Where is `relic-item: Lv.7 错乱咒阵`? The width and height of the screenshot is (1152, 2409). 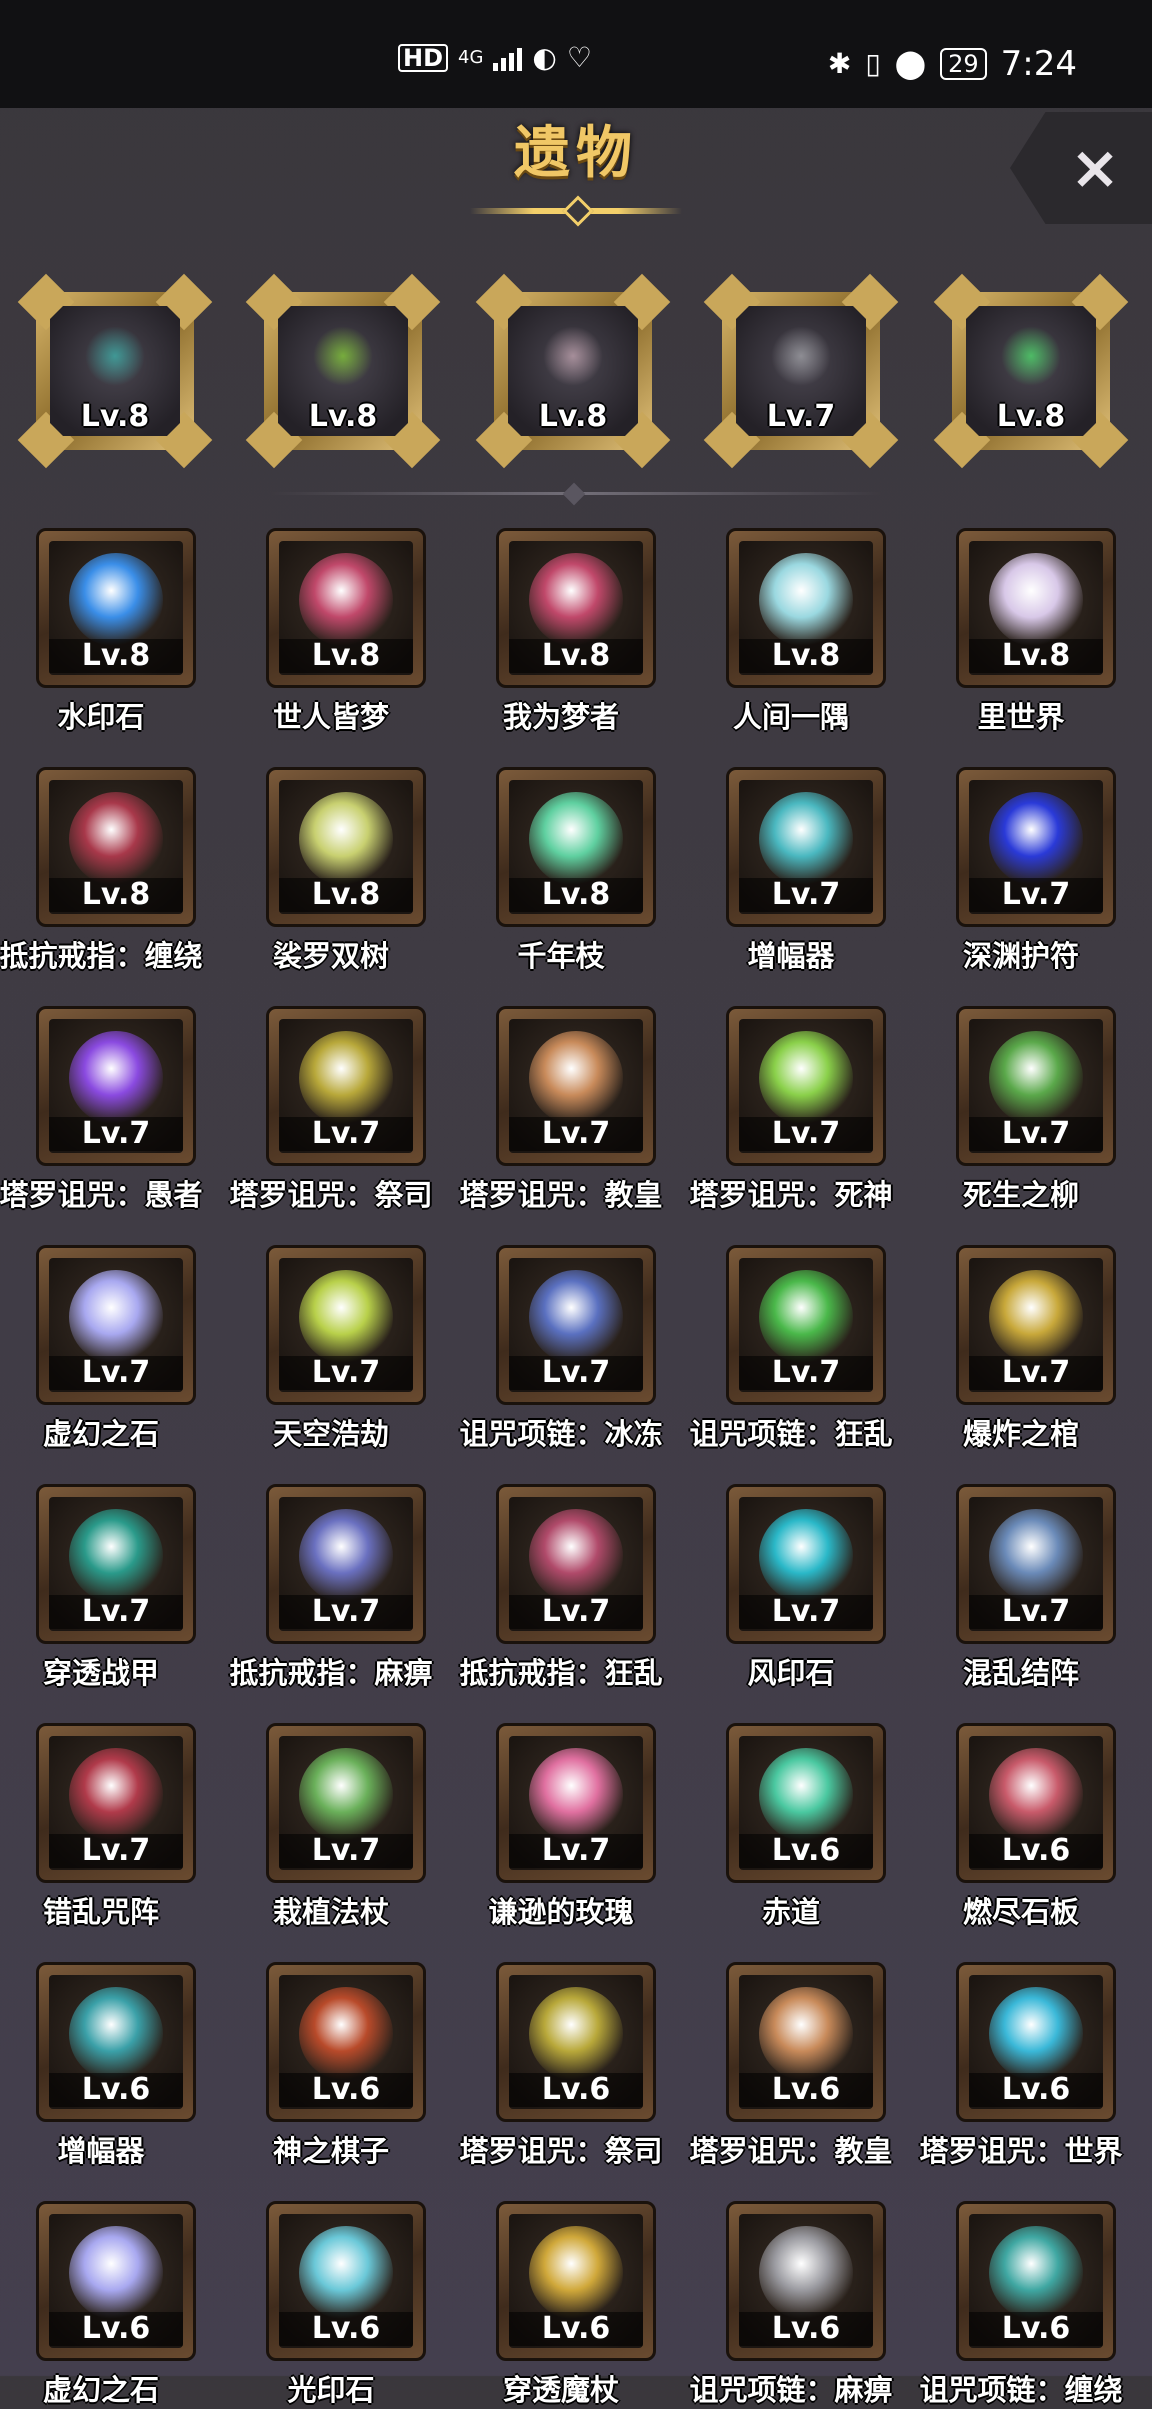 relic-item: Lv.7 错乱咒阵 is located at coordinates (108, 1826).